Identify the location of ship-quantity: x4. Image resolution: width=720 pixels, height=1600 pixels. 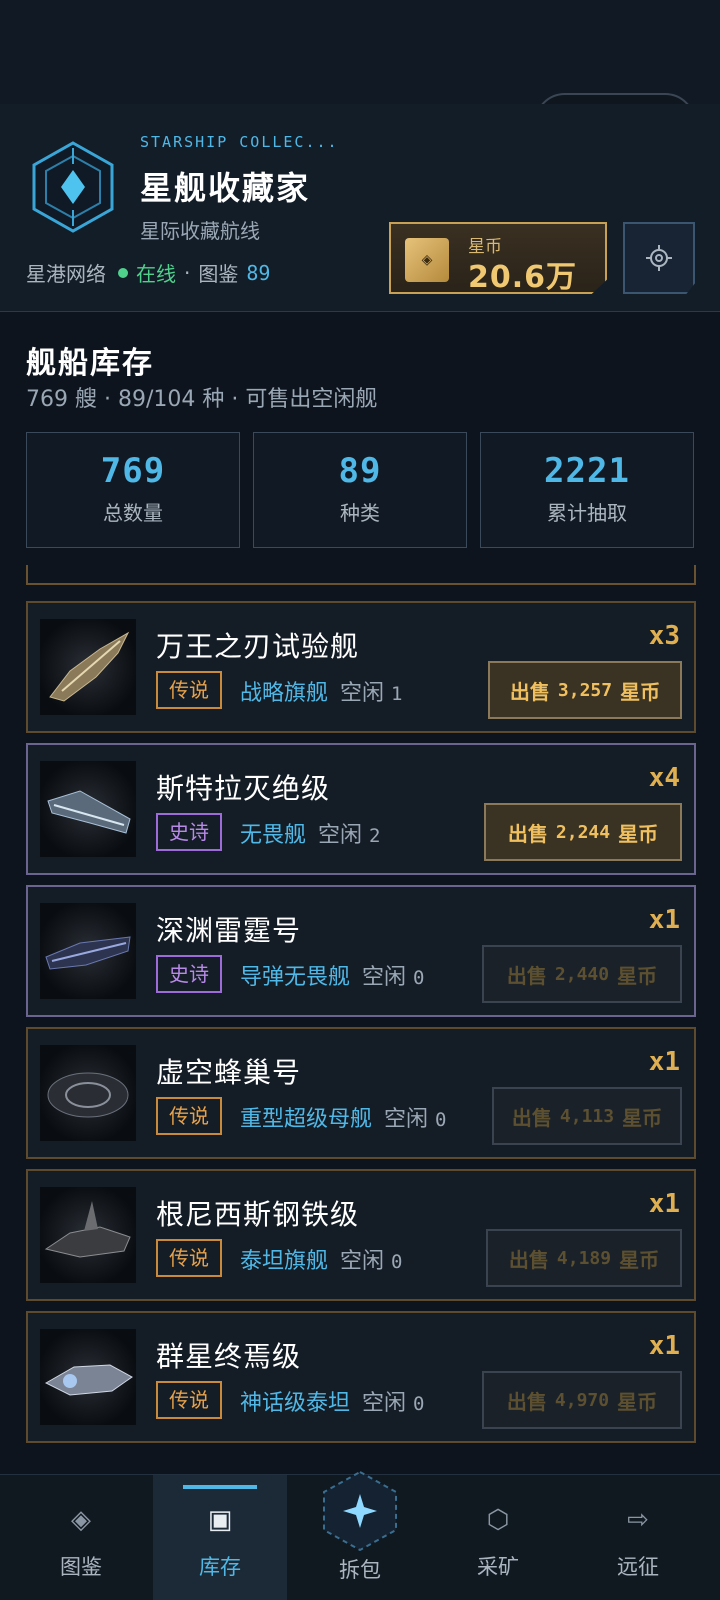
(664, 778).